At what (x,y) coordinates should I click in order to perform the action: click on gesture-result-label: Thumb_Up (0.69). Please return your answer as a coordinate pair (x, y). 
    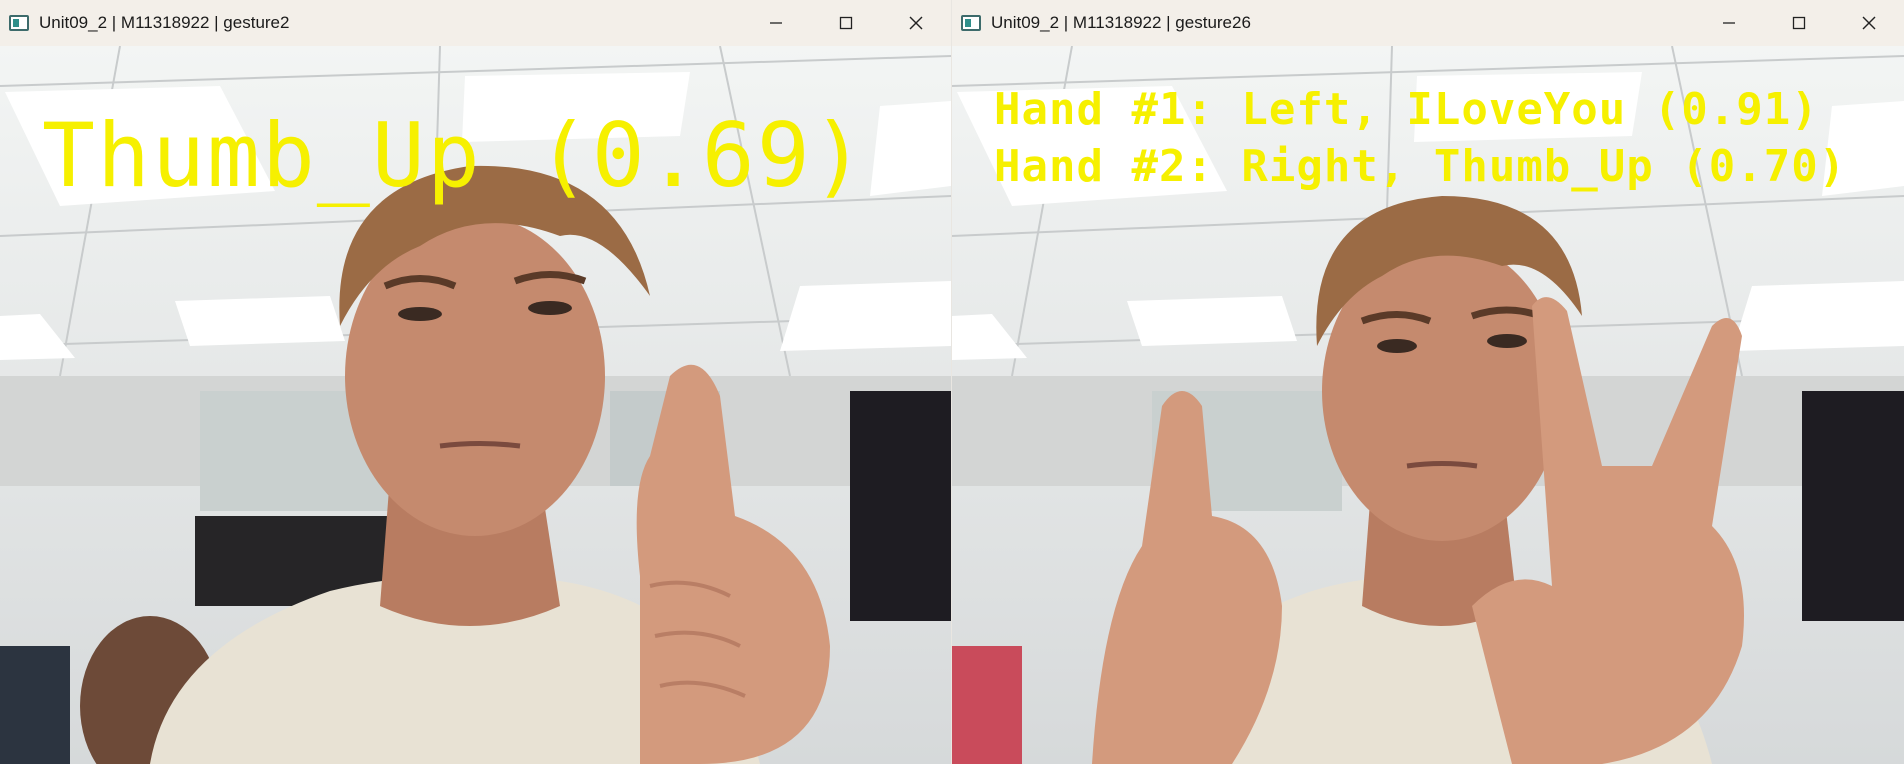
    Looking at the image, I should click on (454, 155).